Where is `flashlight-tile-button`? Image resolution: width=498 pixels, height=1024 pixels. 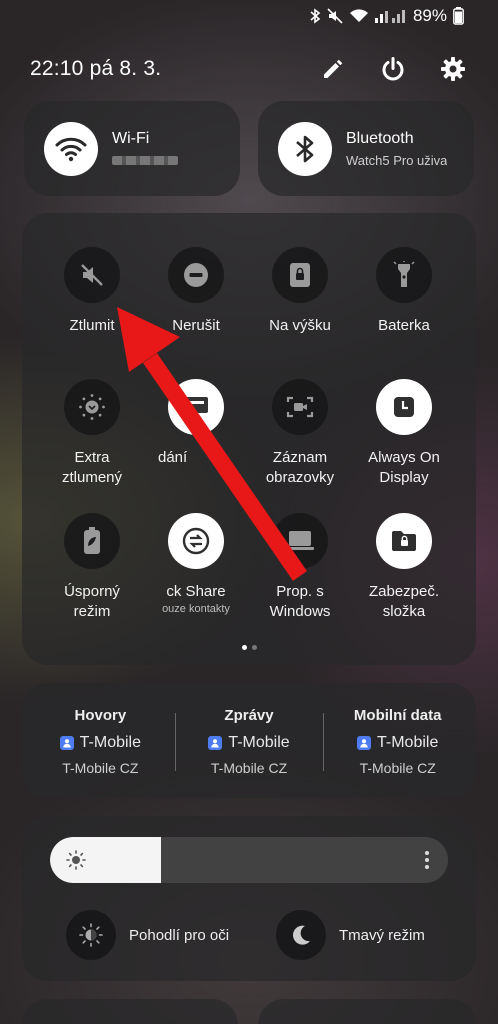
flashlight-tile-button is located at coordinates (404, 275).